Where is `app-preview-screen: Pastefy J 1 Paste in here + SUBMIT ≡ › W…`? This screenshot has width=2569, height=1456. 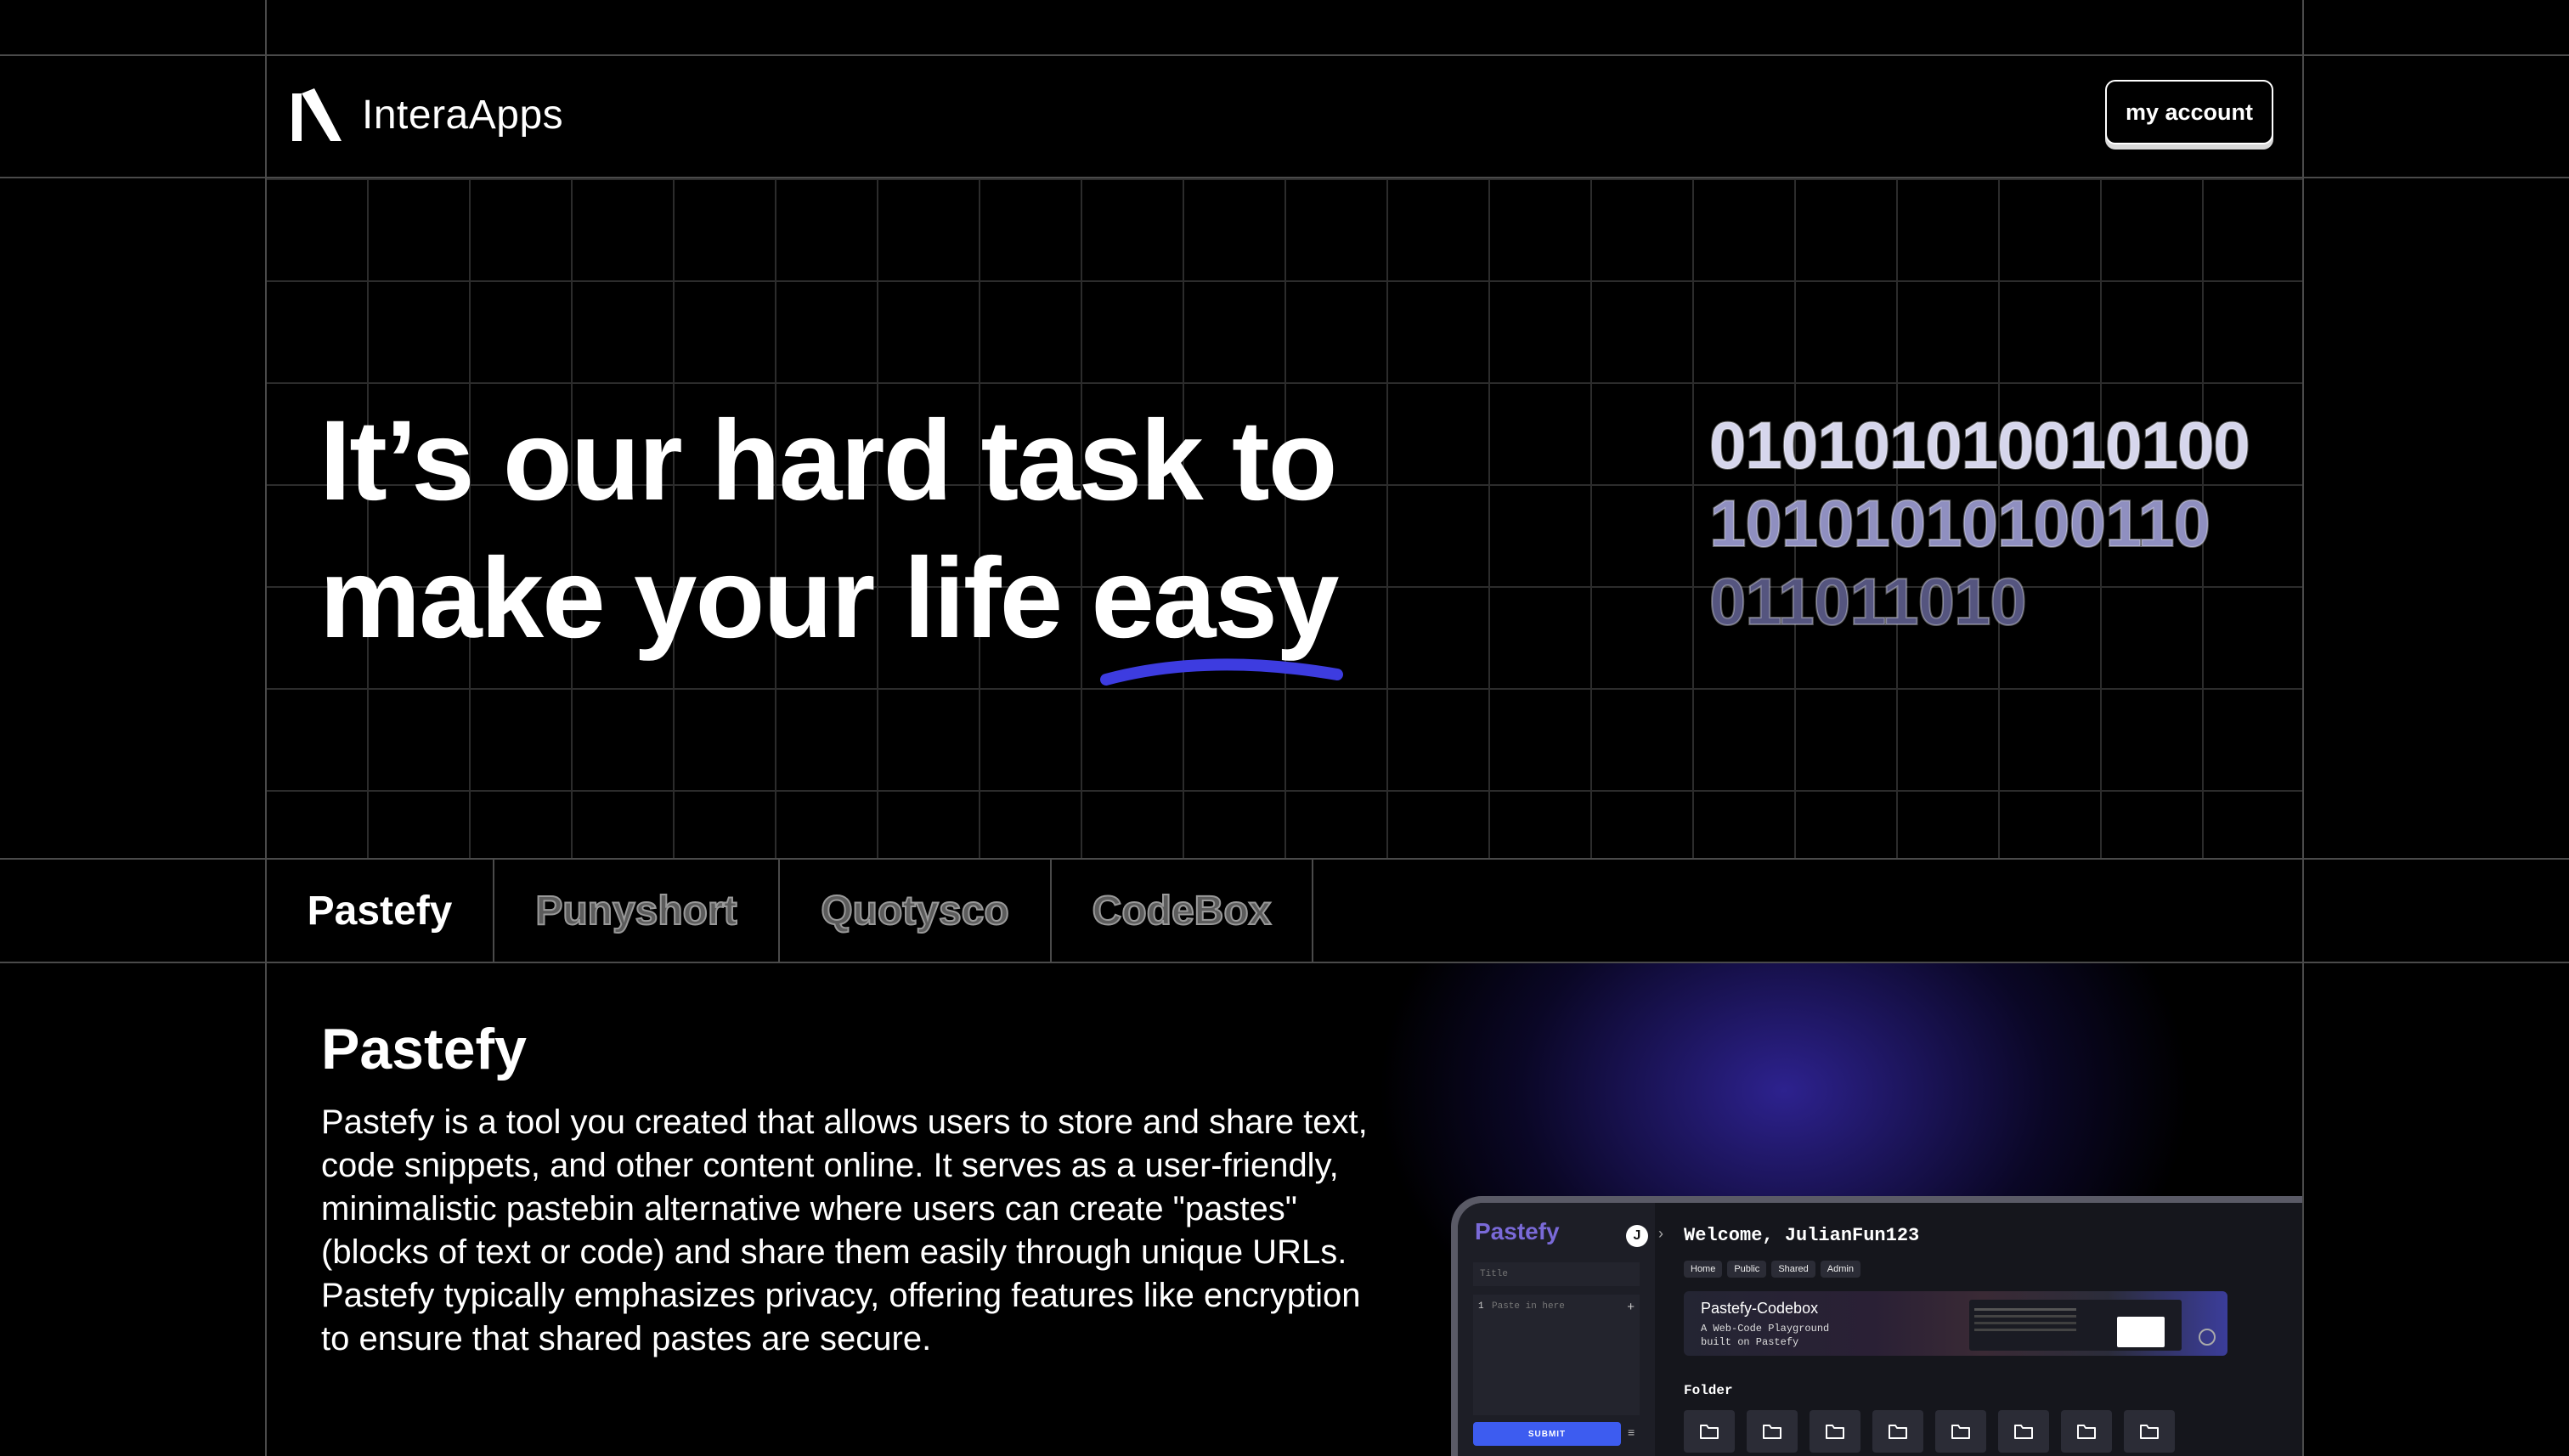
app-preview-screen: Pastefy J 1 Paste in here + SUBMIT ≡ › W… is located at coordinates (1880, 1330).